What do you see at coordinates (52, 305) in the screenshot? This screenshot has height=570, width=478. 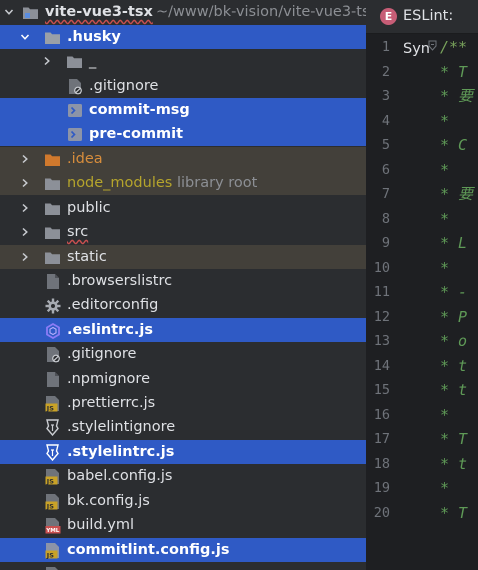 I see `gear-icon` at bounding box center [52, 305].